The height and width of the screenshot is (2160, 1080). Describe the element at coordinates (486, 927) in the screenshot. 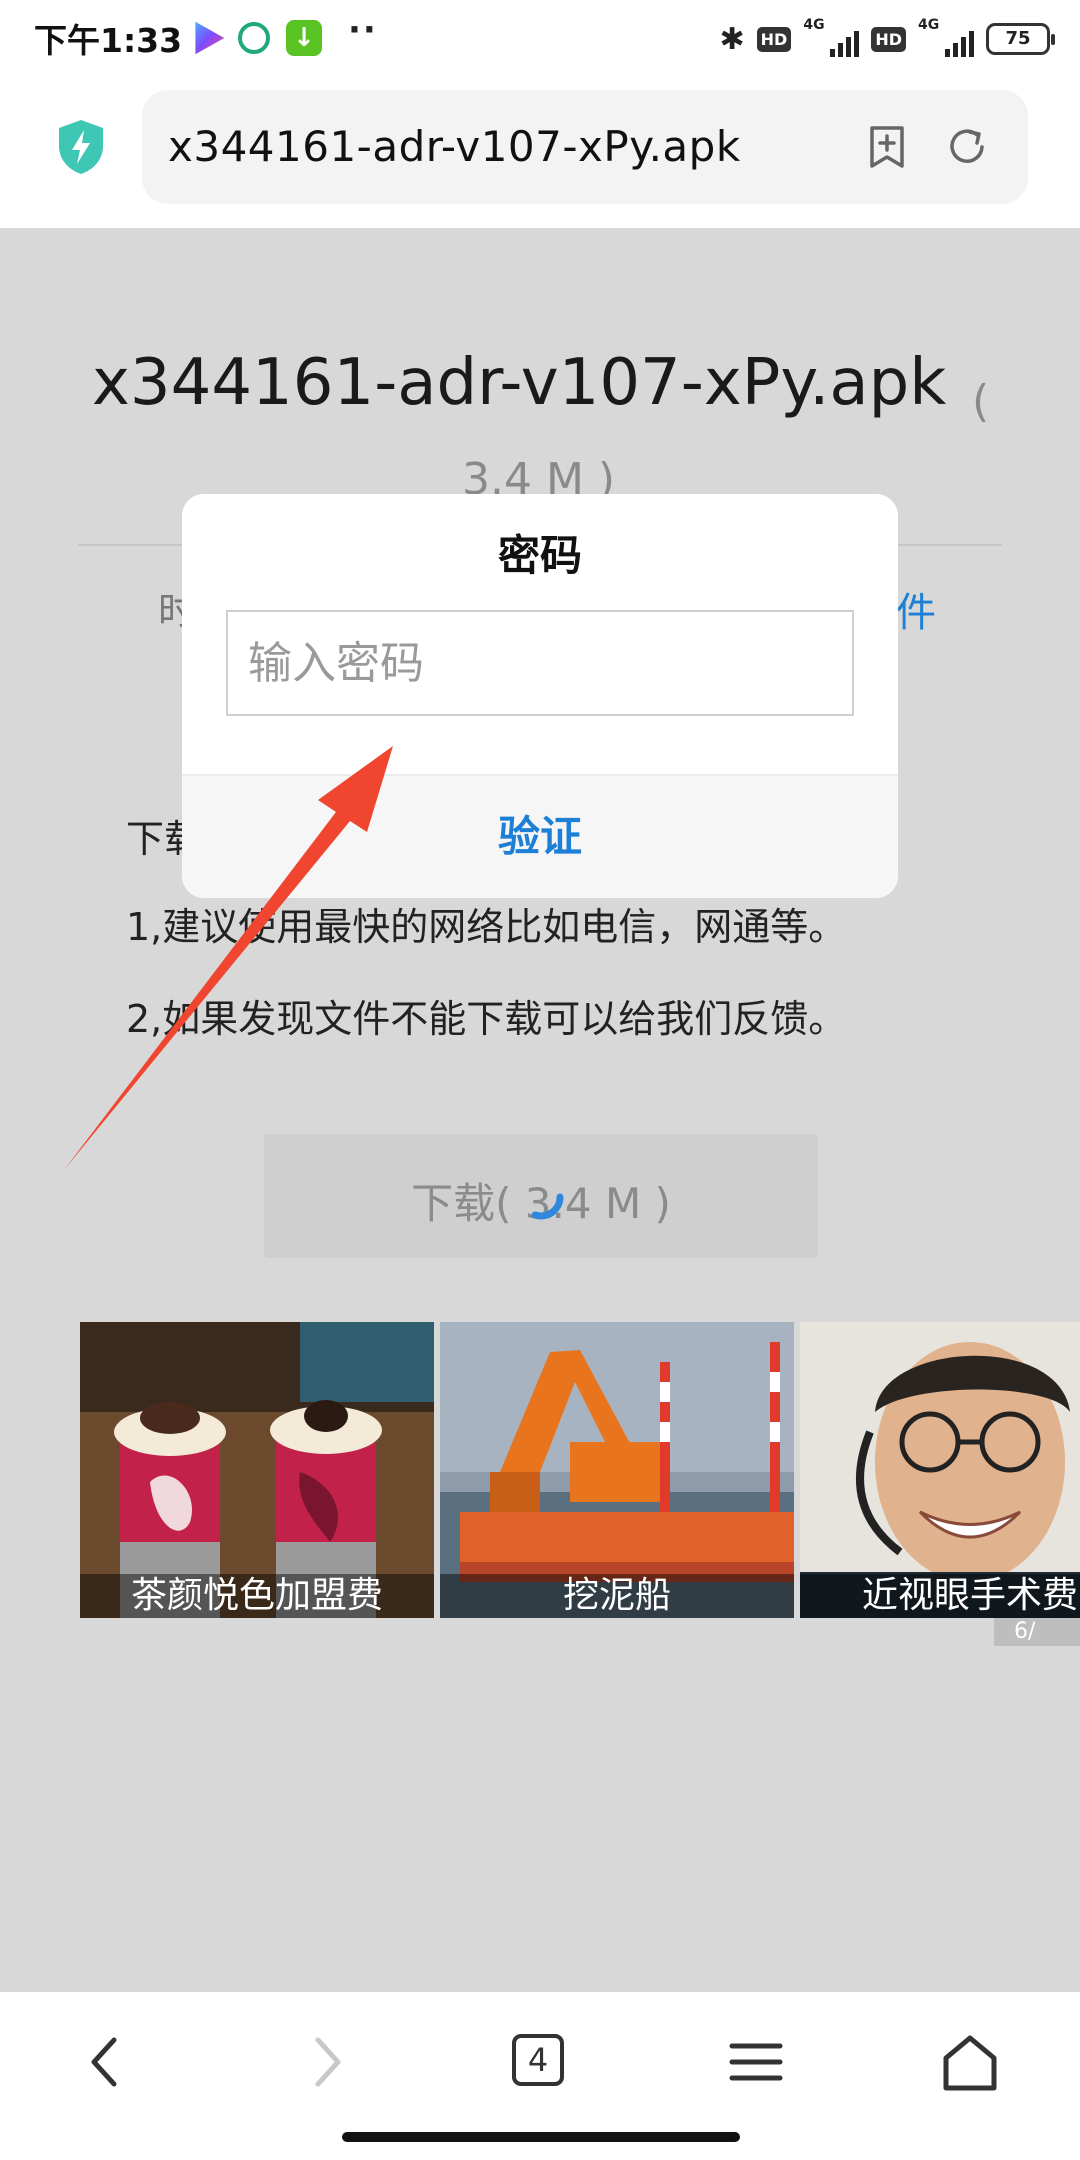

I see `download-note: 1,建议使用最快的网络比如电信，网通等。` at that location.